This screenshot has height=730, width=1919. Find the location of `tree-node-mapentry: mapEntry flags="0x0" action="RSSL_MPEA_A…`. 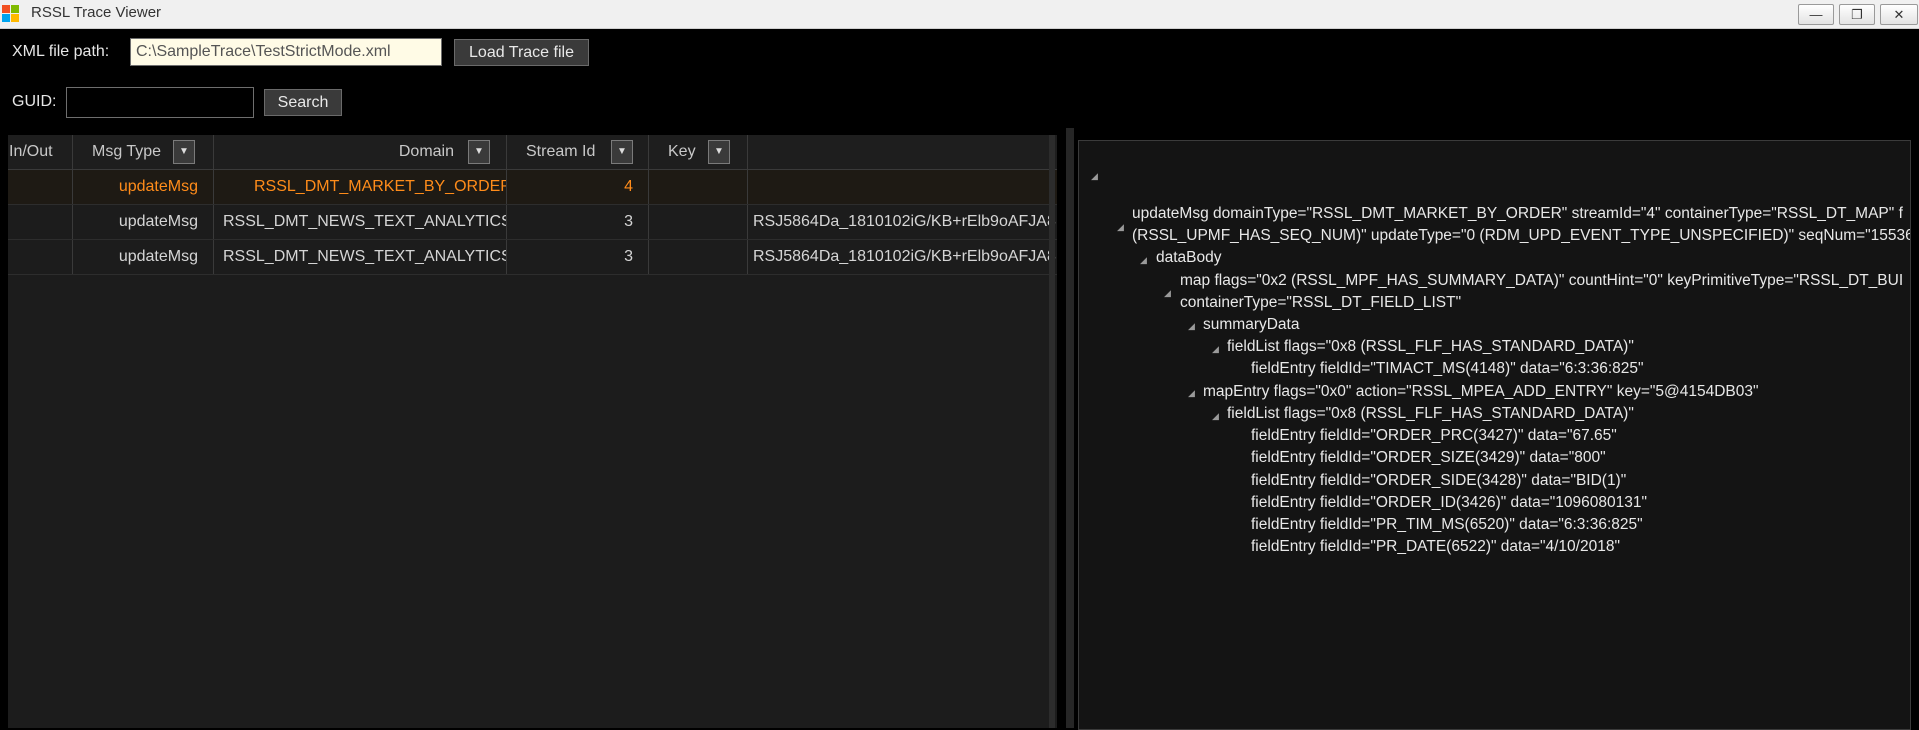

tree-node-mapentry: mapEntry flags="0x0" action="RSSL_MPEA_A… is located at coordinates (1481, 392).